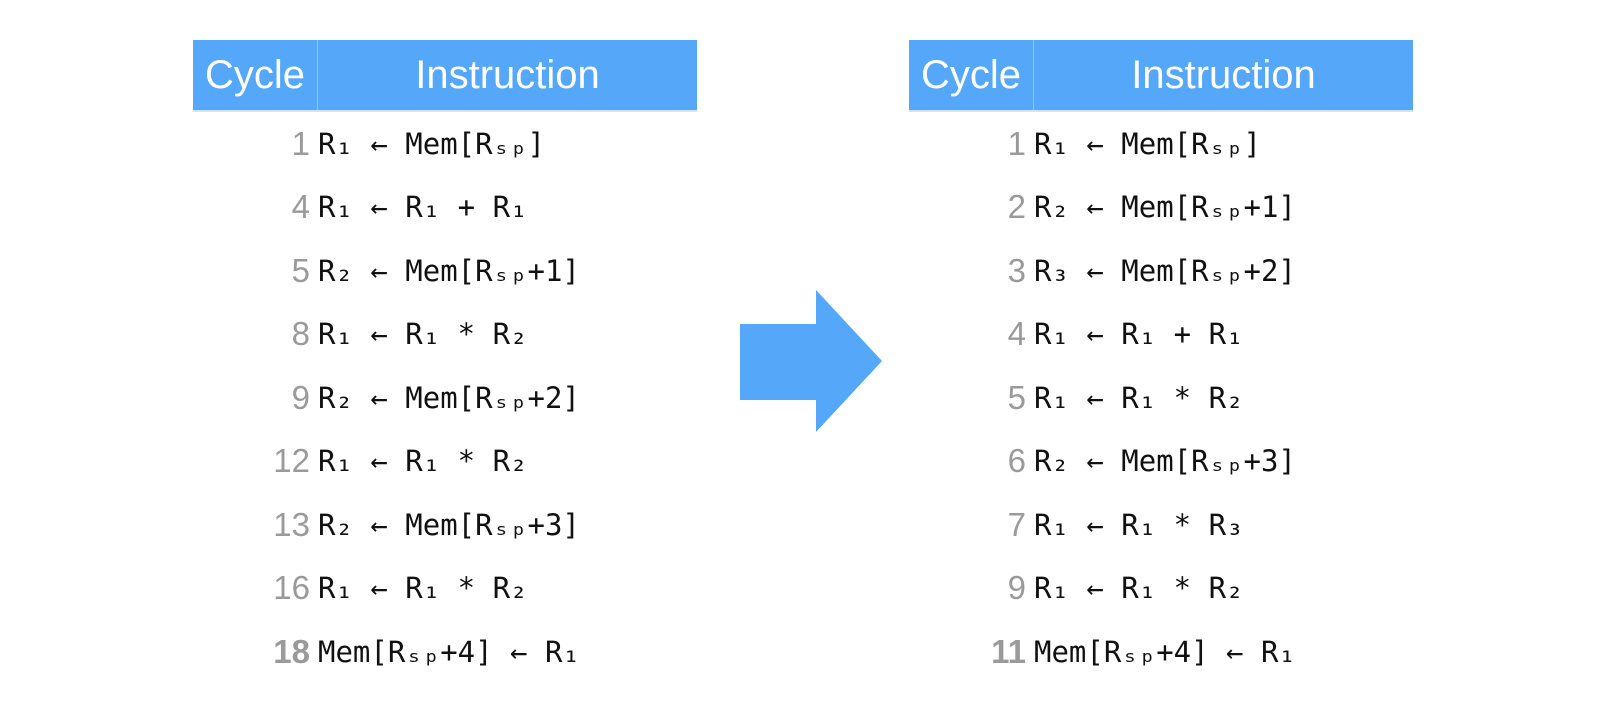  I want to click on table-row: 11 Mem[Rₛₚ+4] ← R₁, so click(1161, 652).